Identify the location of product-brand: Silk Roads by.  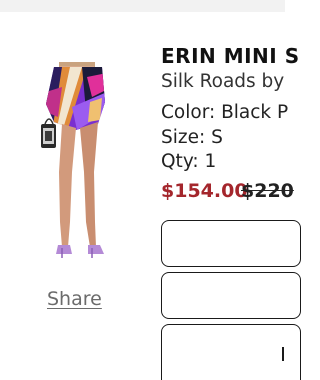
(223, 81).